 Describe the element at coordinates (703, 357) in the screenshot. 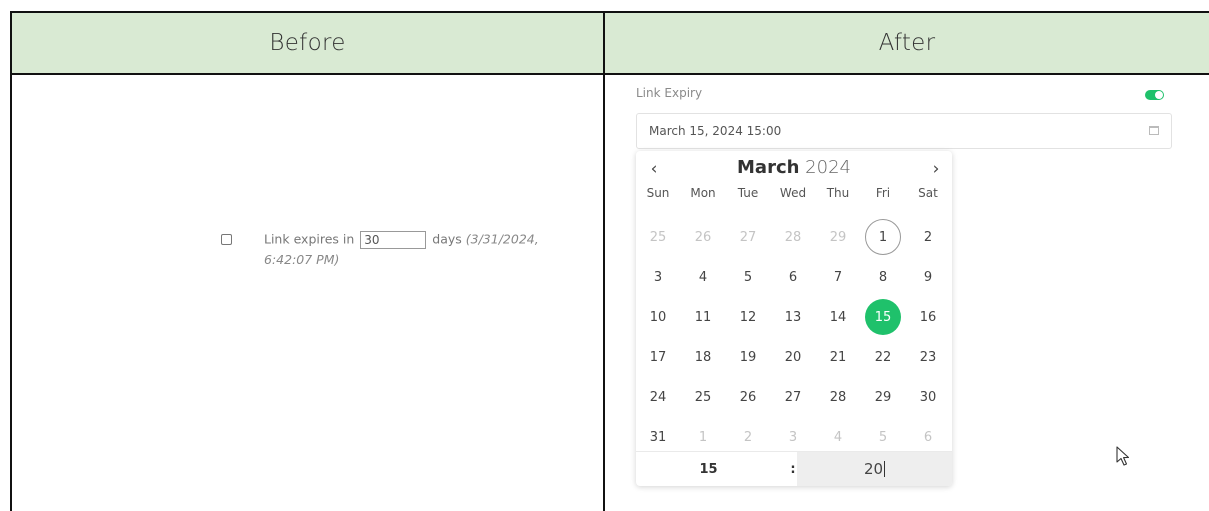

I see `day-cell: 18` at that location.